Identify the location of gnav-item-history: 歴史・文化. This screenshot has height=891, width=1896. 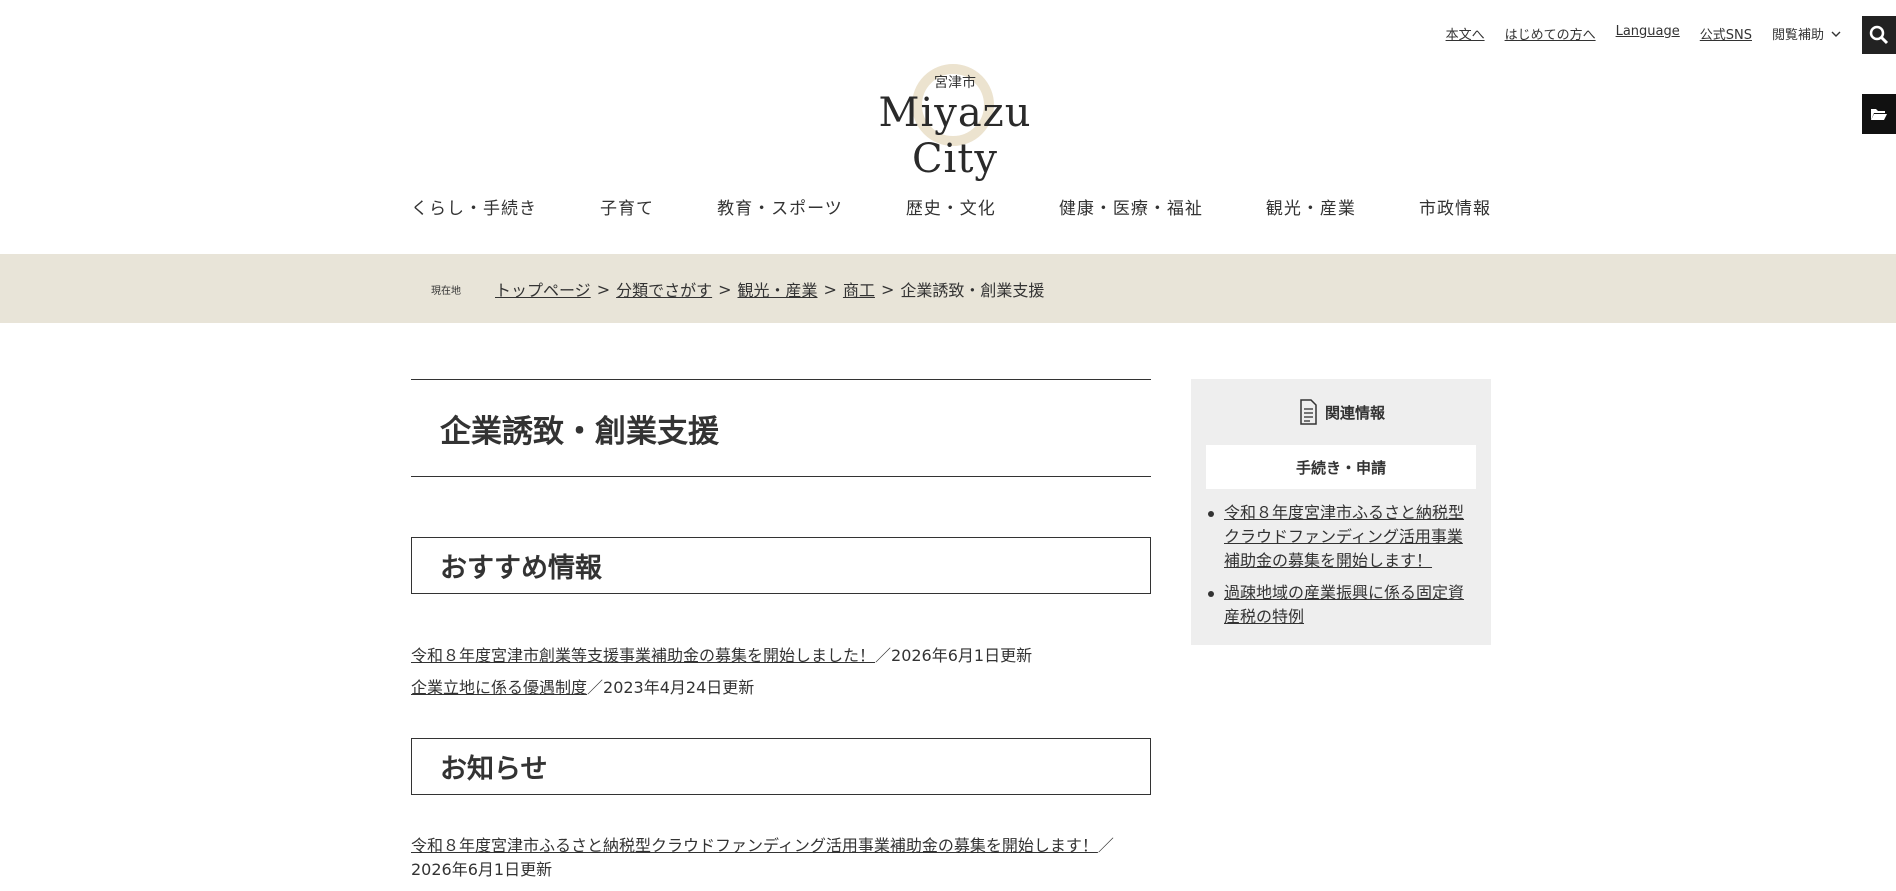
(951, 206).